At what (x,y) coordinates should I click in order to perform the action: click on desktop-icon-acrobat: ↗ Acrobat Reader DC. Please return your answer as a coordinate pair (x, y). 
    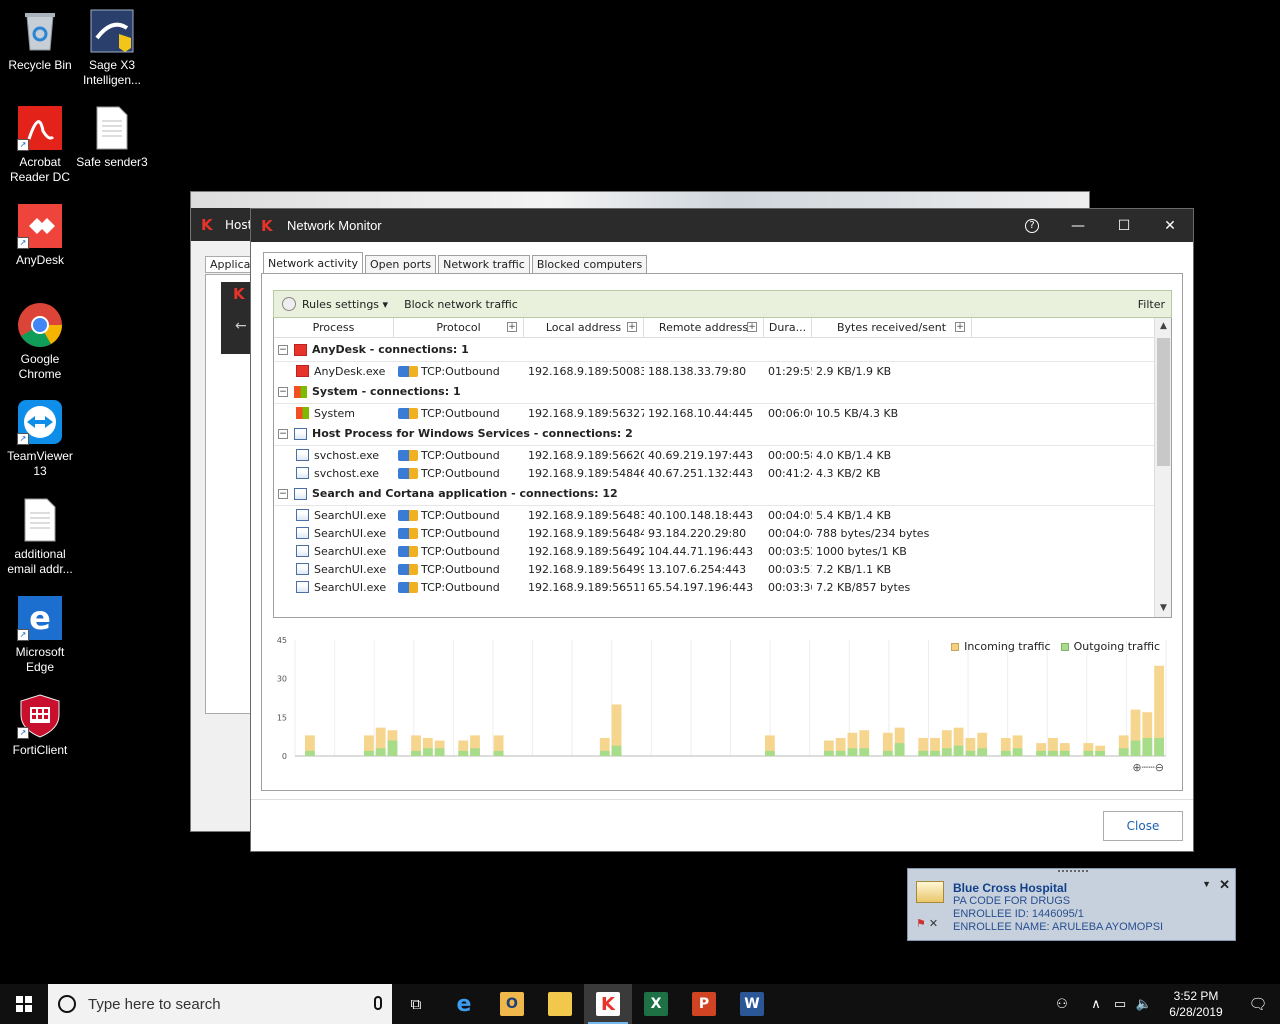
    Looking at the image, I should click on (40, 145).